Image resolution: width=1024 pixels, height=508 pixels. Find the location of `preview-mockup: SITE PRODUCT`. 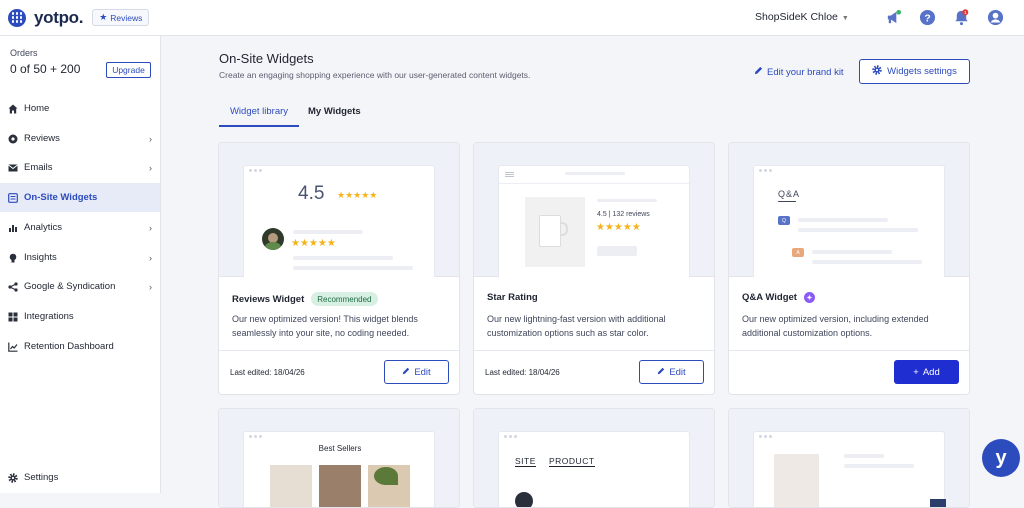

preview-mockup: SITE PRODUCT is located at coordinates (594, 469).